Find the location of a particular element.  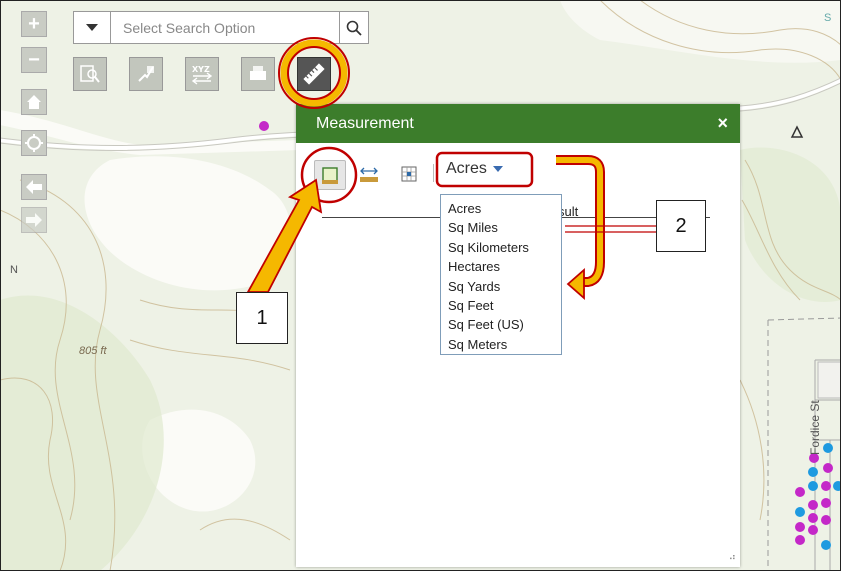

unit-option-sq-meters: Sq Meters is located at coordinates (501, 342).